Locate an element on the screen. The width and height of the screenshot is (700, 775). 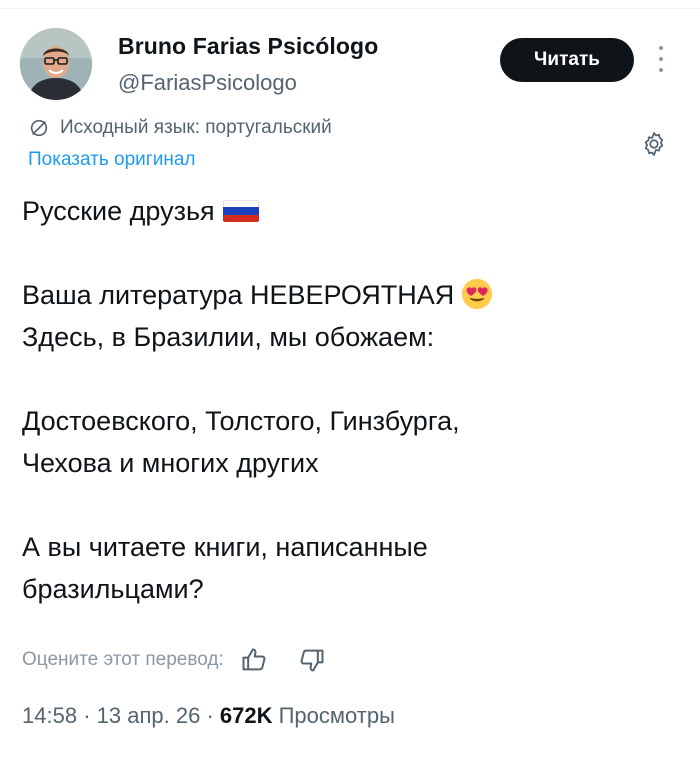
tweet-line: Здесь, в Бразилии, мы обожаем: is located at coordinates (352, 337).